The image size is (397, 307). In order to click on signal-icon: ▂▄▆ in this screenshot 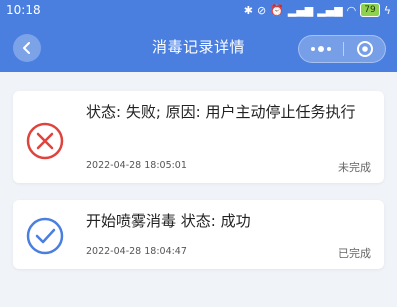, I will do `click(300, 10)`.